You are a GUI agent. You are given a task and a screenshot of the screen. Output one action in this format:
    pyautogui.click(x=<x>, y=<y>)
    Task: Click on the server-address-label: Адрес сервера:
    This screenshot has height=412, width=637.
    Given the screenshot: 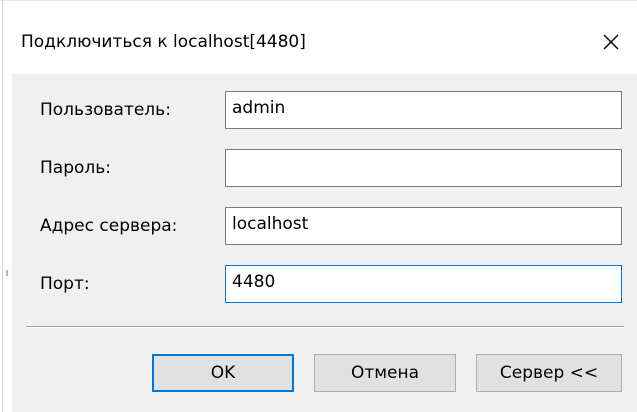 What is the action you would take?
    pyautogui.click(x=109, y=226)
    